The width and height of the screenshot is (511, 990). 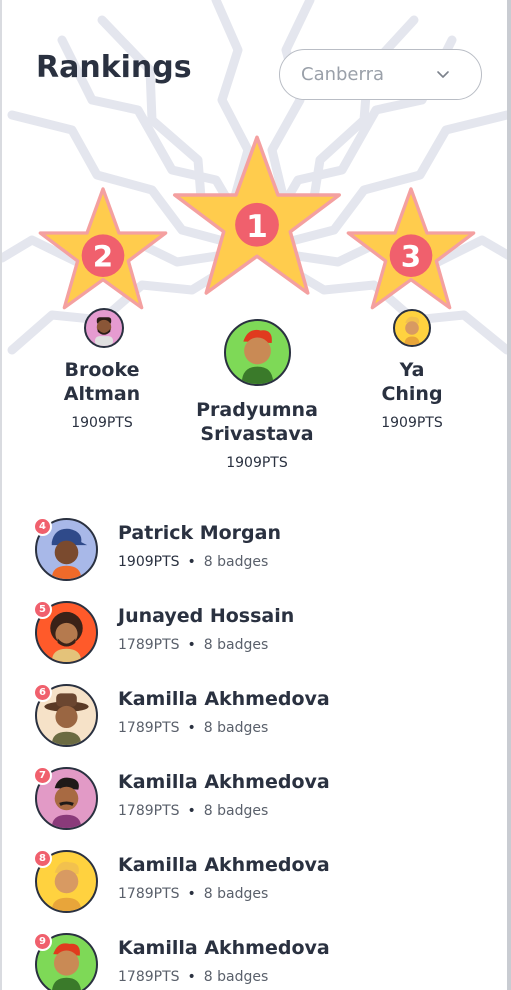 I want to click on player-meta: 1909PTS • 8 badges, so click(x=193, y=562).